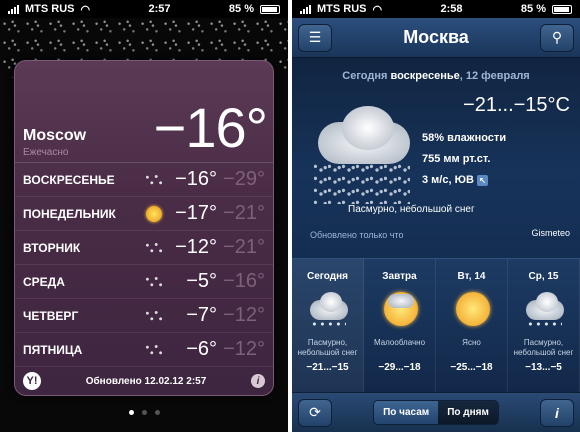 The width and height of the screenshot is (580, 432). I want to click on forecast-day-label: Ср, 15, so click(543, 276).